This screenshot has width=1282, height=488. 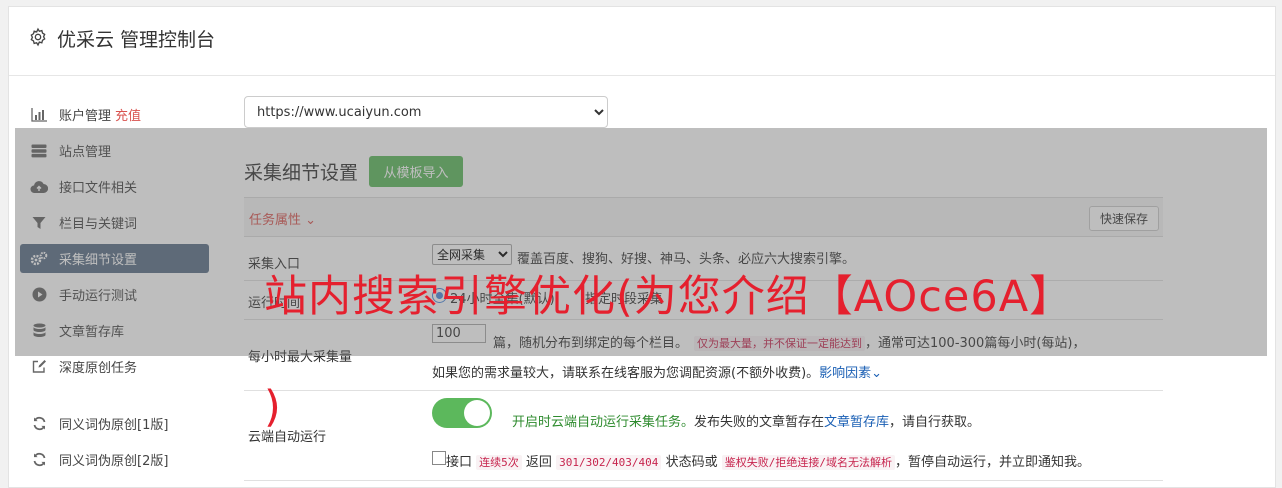 I want to click on sidebar-item-label: 同义词伪原创[1版], so click(x=114, y=425).